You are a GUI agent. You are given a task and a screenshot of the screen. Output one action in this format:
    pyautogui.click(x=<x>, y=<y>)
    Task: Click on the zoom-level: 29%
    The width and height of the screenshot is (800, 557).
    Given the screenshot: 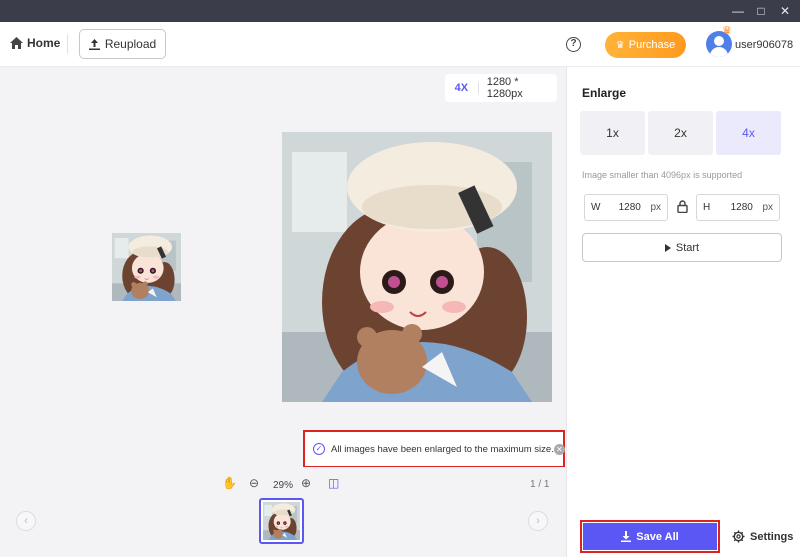 What is the action you would take?
    pyautogui.click(x=283, y=485)
    